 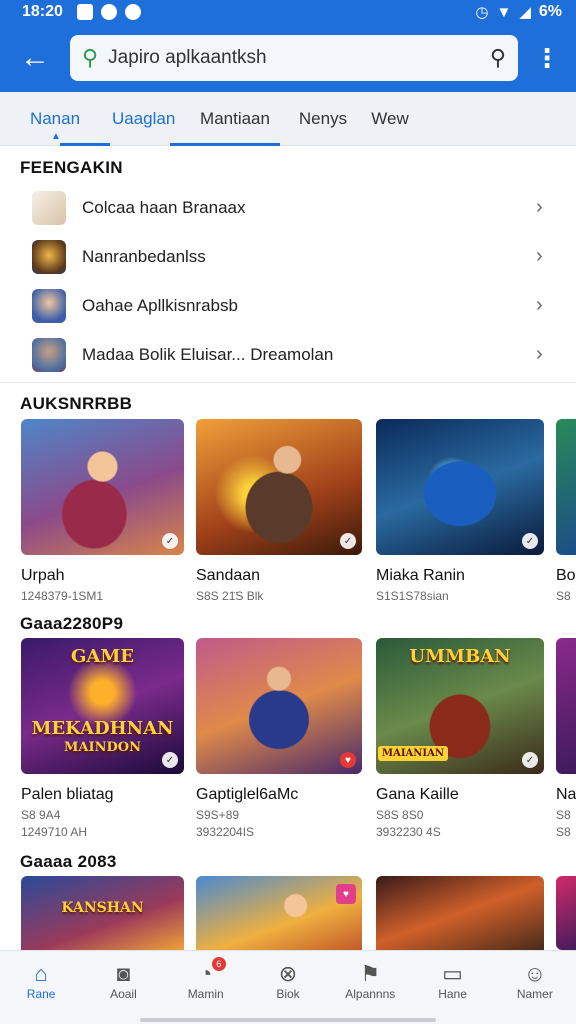 What do you see at coordinates (71, 167) in the screenshot?
I see `section-title-recent: FEENGAKIN` at bounding box center [71, 167].